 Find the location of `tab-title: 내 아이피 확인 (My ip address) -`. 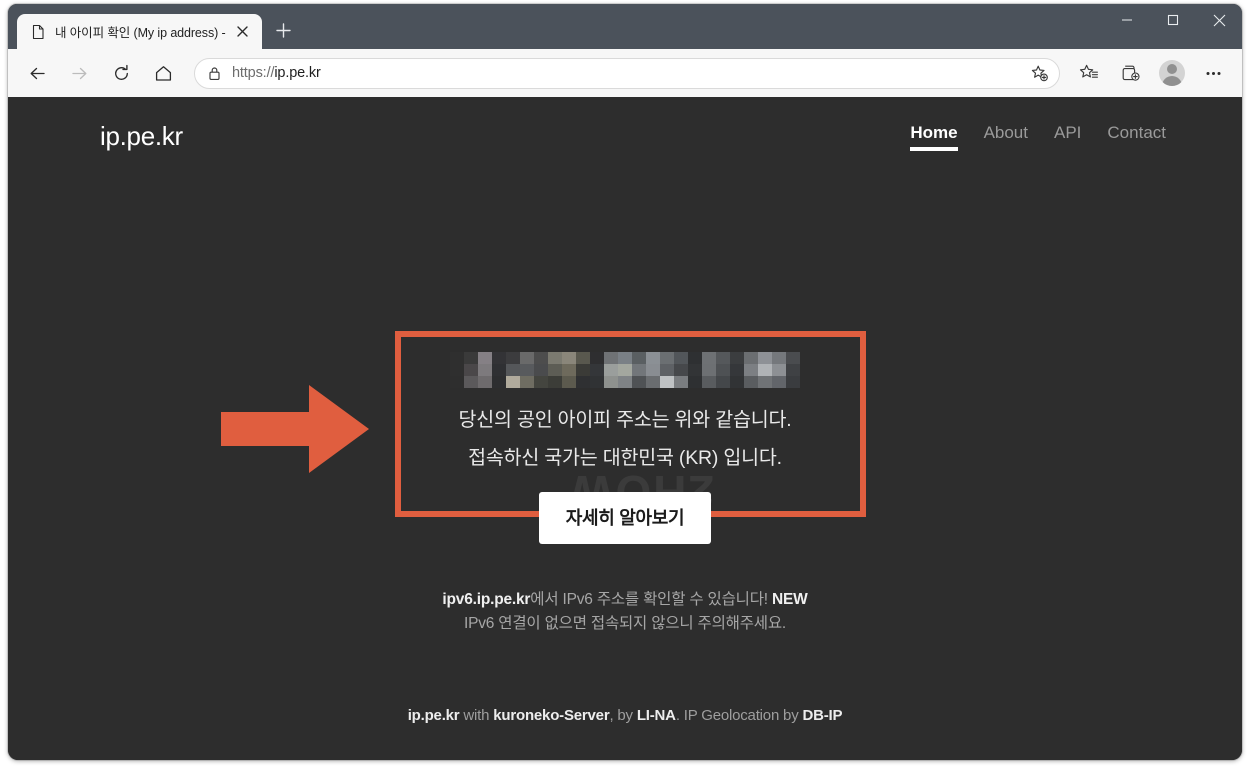

tab-title: 내 아이피 확인 (My ip address) - is located at coordinates (140, 33).